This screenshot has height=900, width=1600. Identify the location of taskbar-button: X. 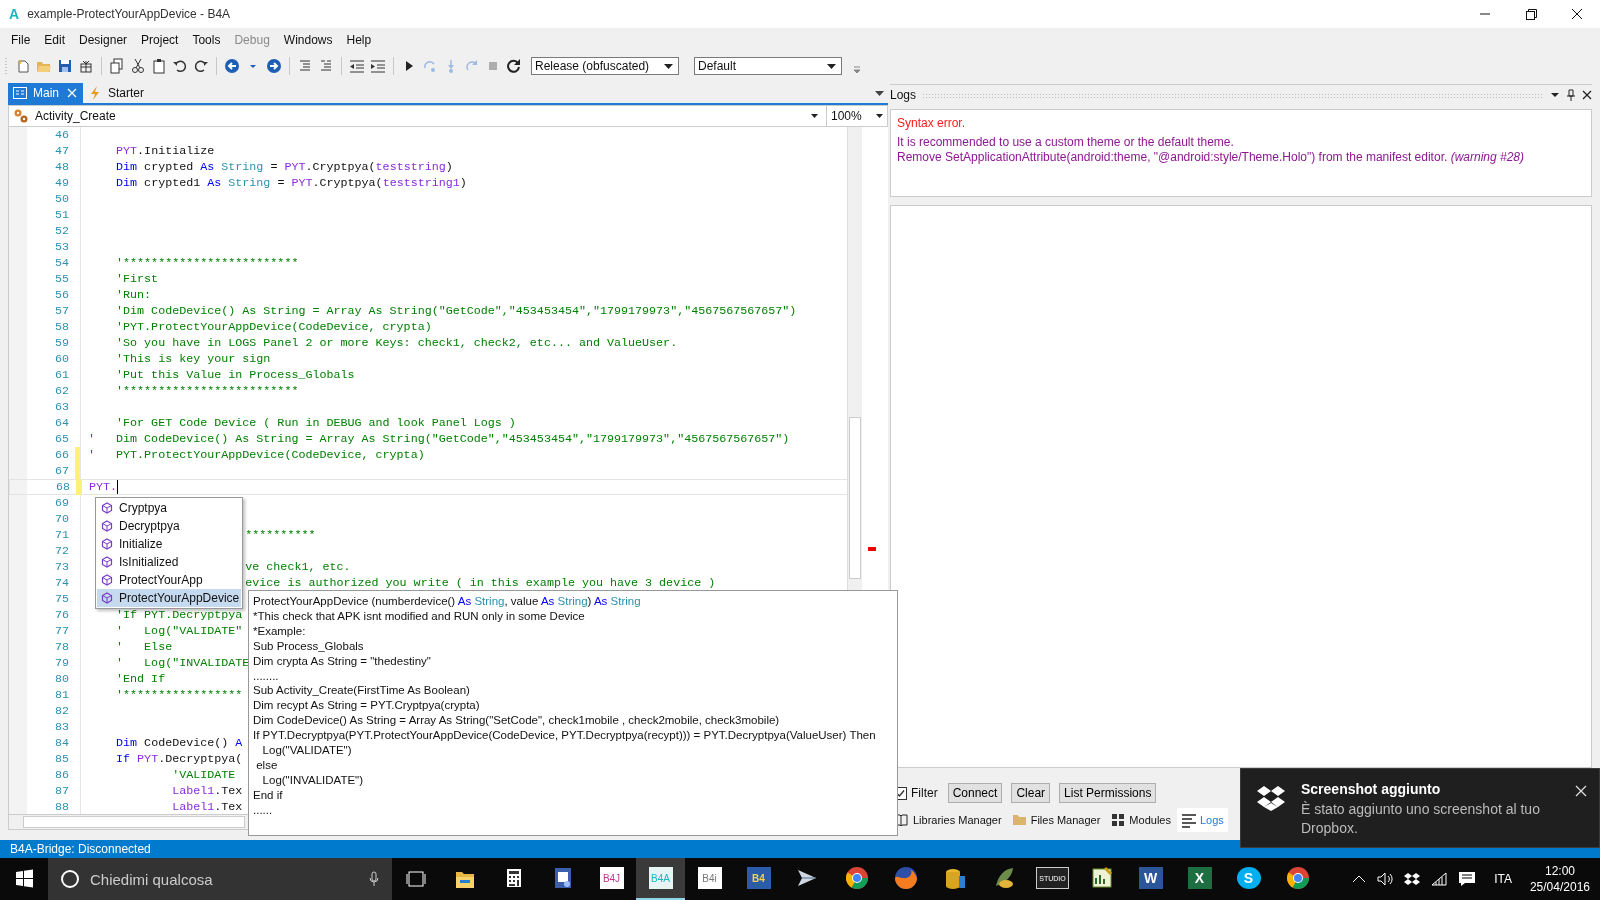
(1199, 879).